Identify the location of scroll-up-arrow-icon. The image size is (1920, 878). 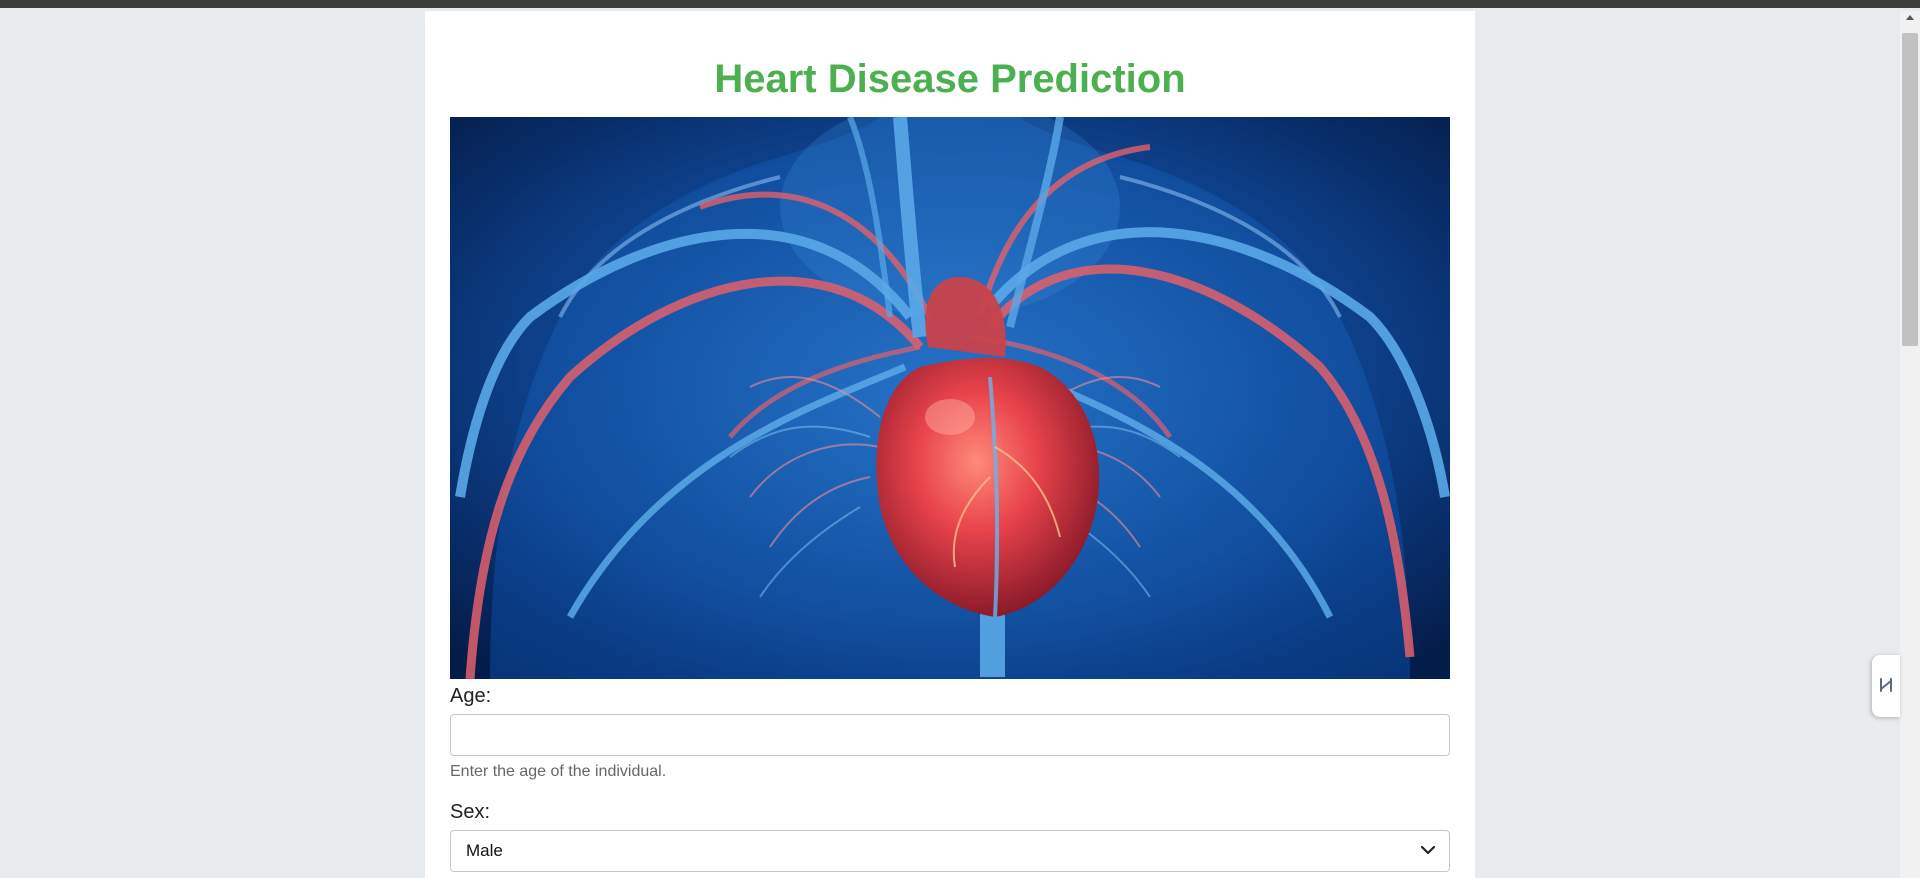
(1910, 18).